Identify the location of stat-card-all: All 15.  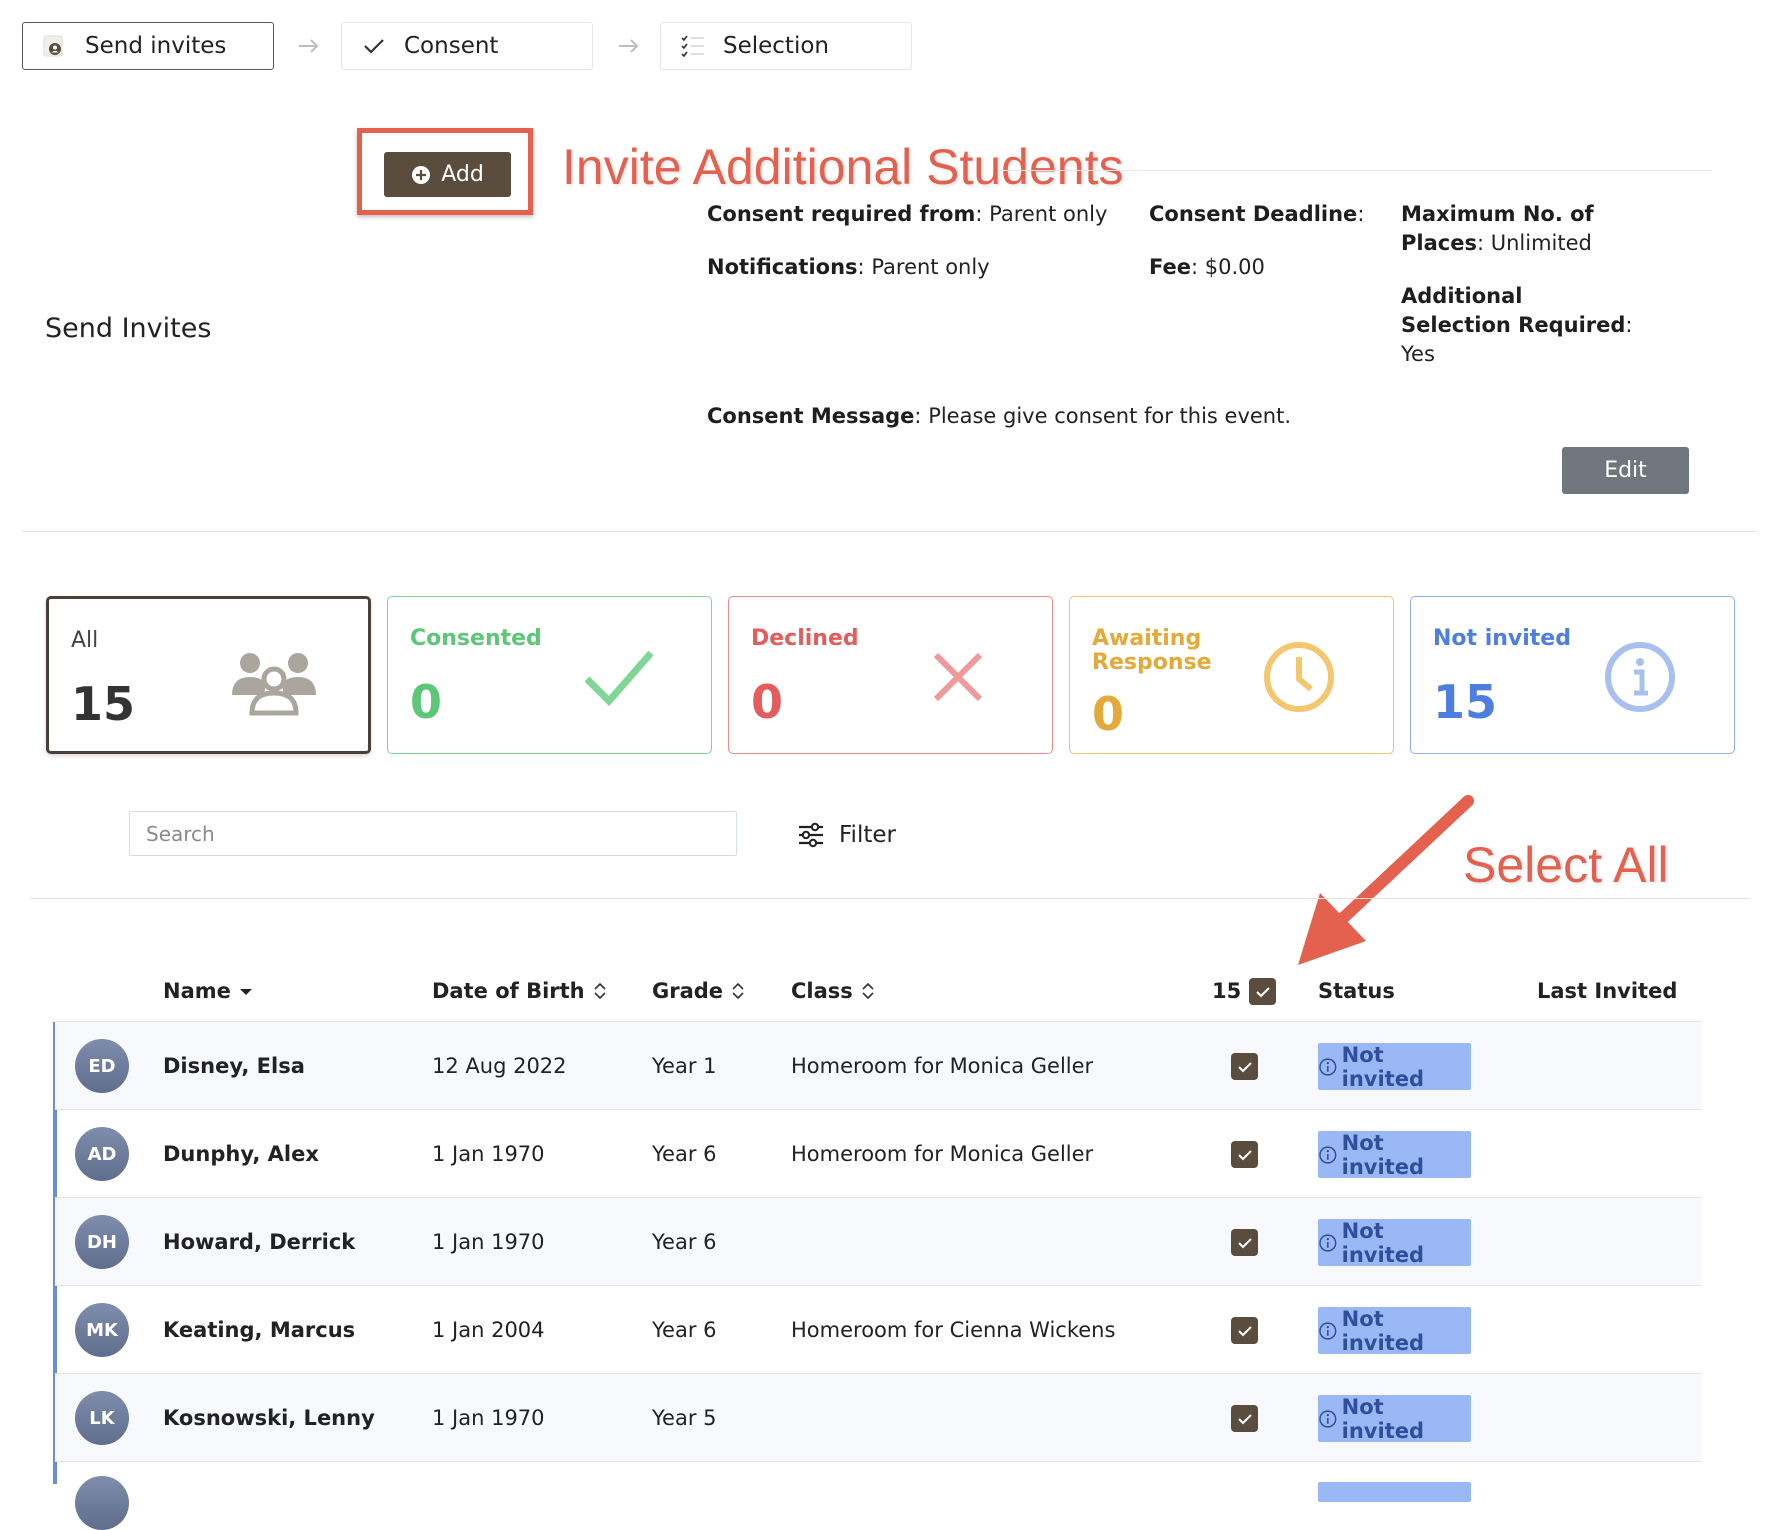
(208, 675).